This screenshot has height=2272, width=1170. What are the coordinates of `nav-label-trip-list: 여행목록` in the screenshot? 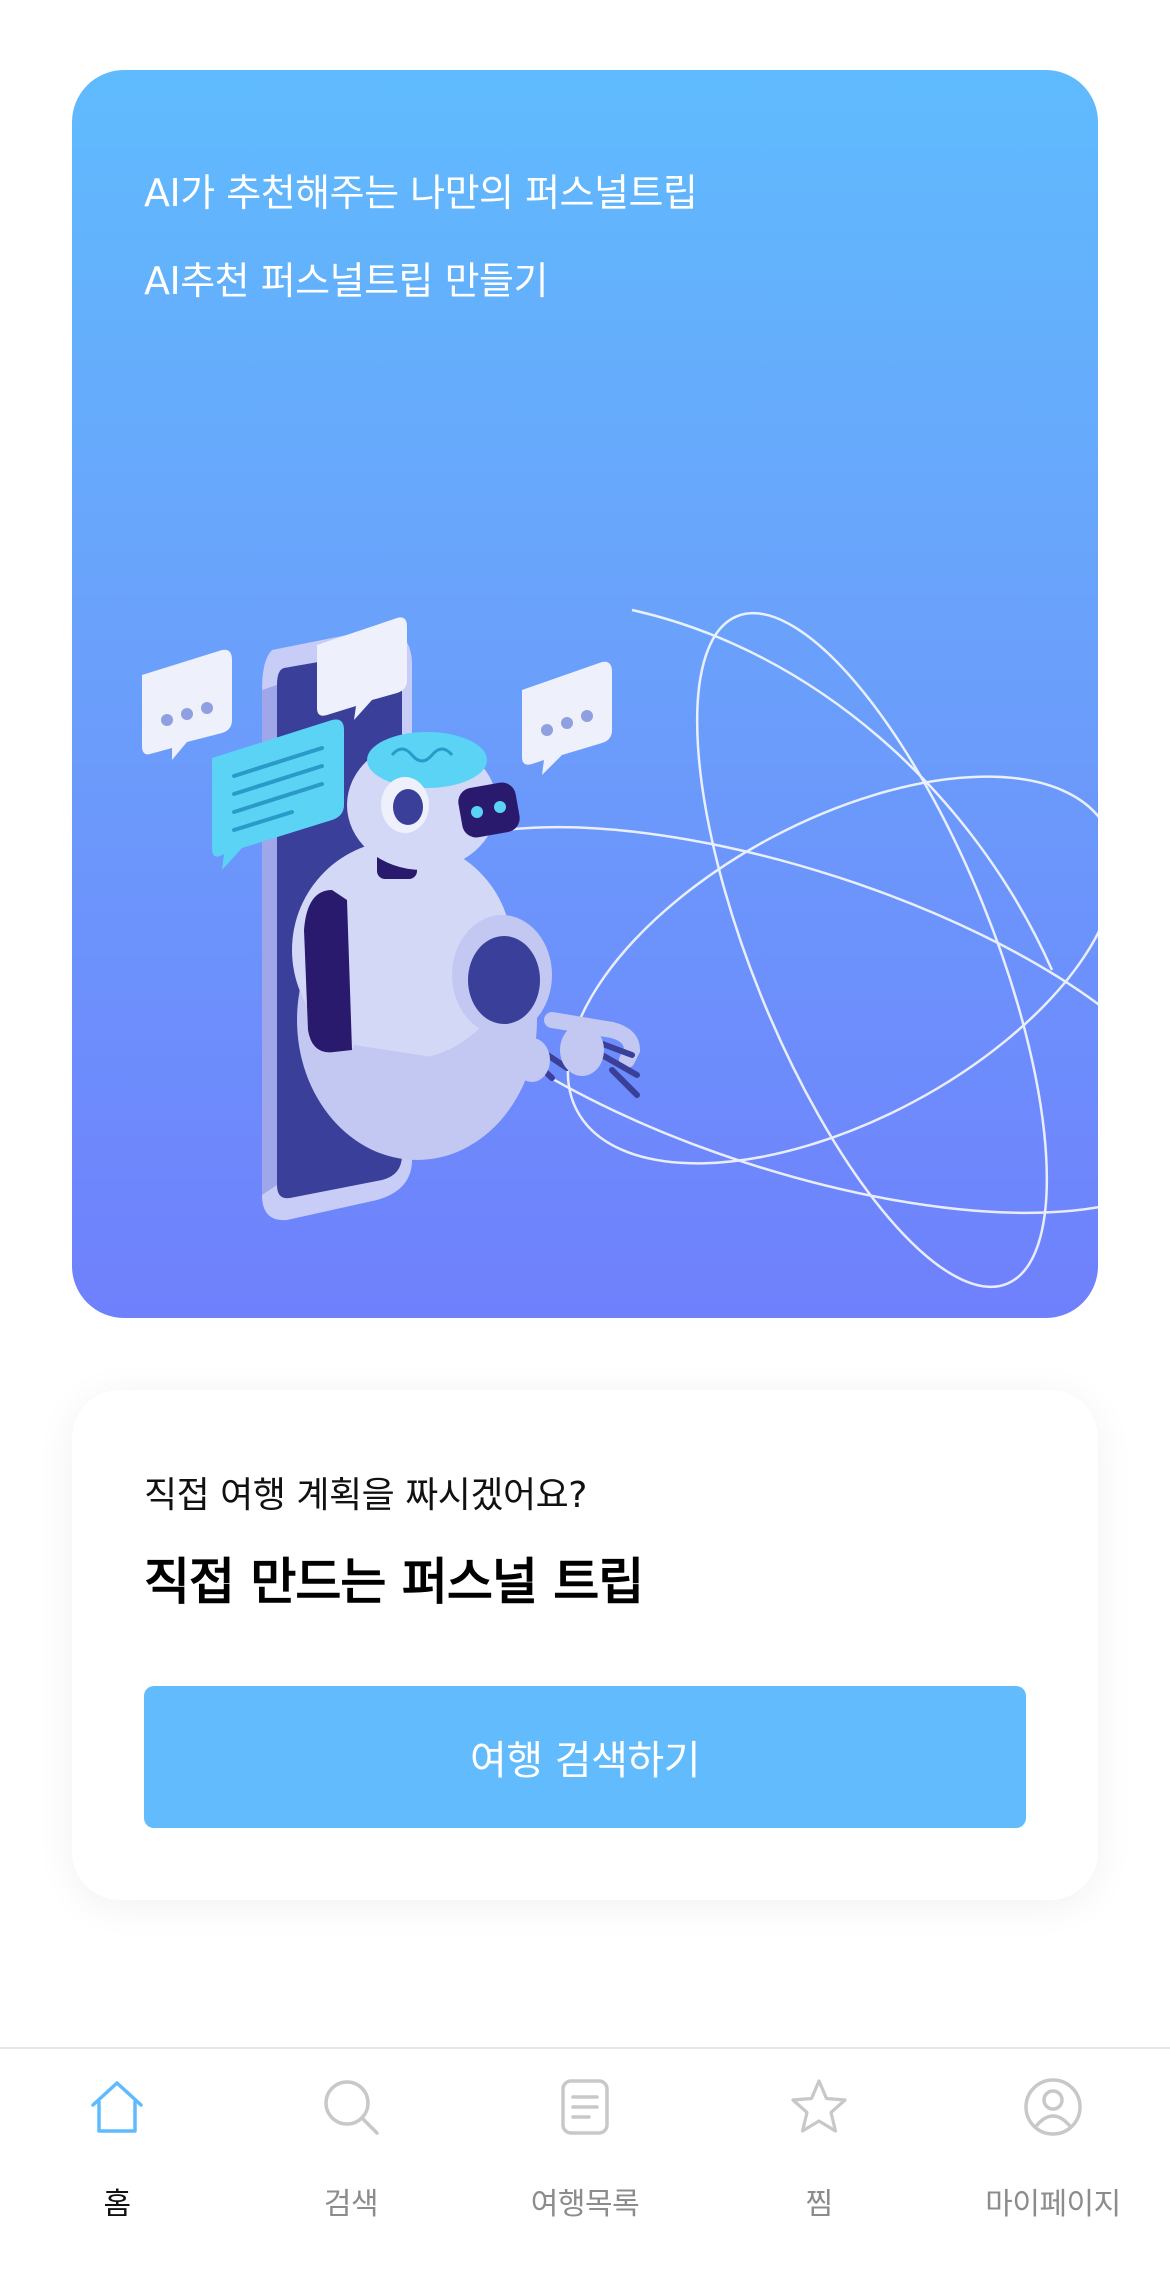 It's located at (585, 2204).